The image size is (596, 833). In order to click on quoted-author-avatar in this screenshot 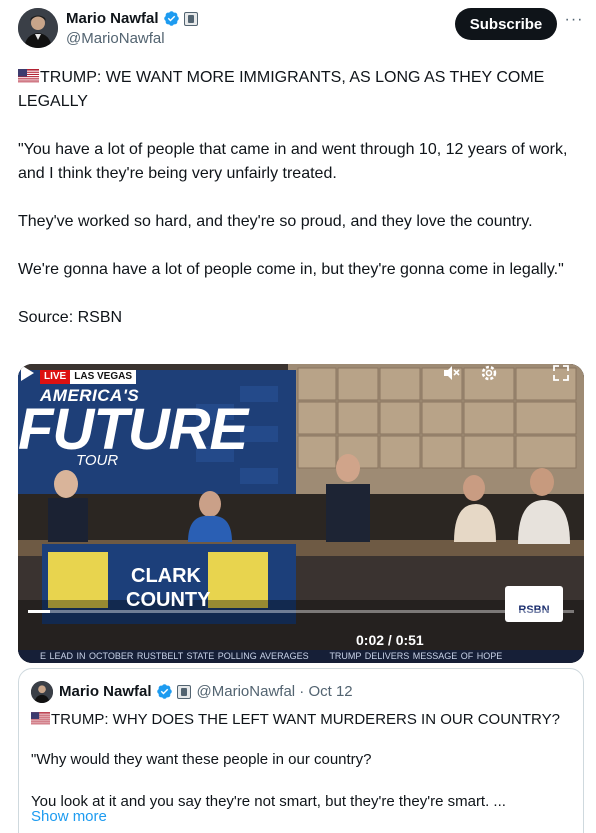, I will do `click(42, 692)`.